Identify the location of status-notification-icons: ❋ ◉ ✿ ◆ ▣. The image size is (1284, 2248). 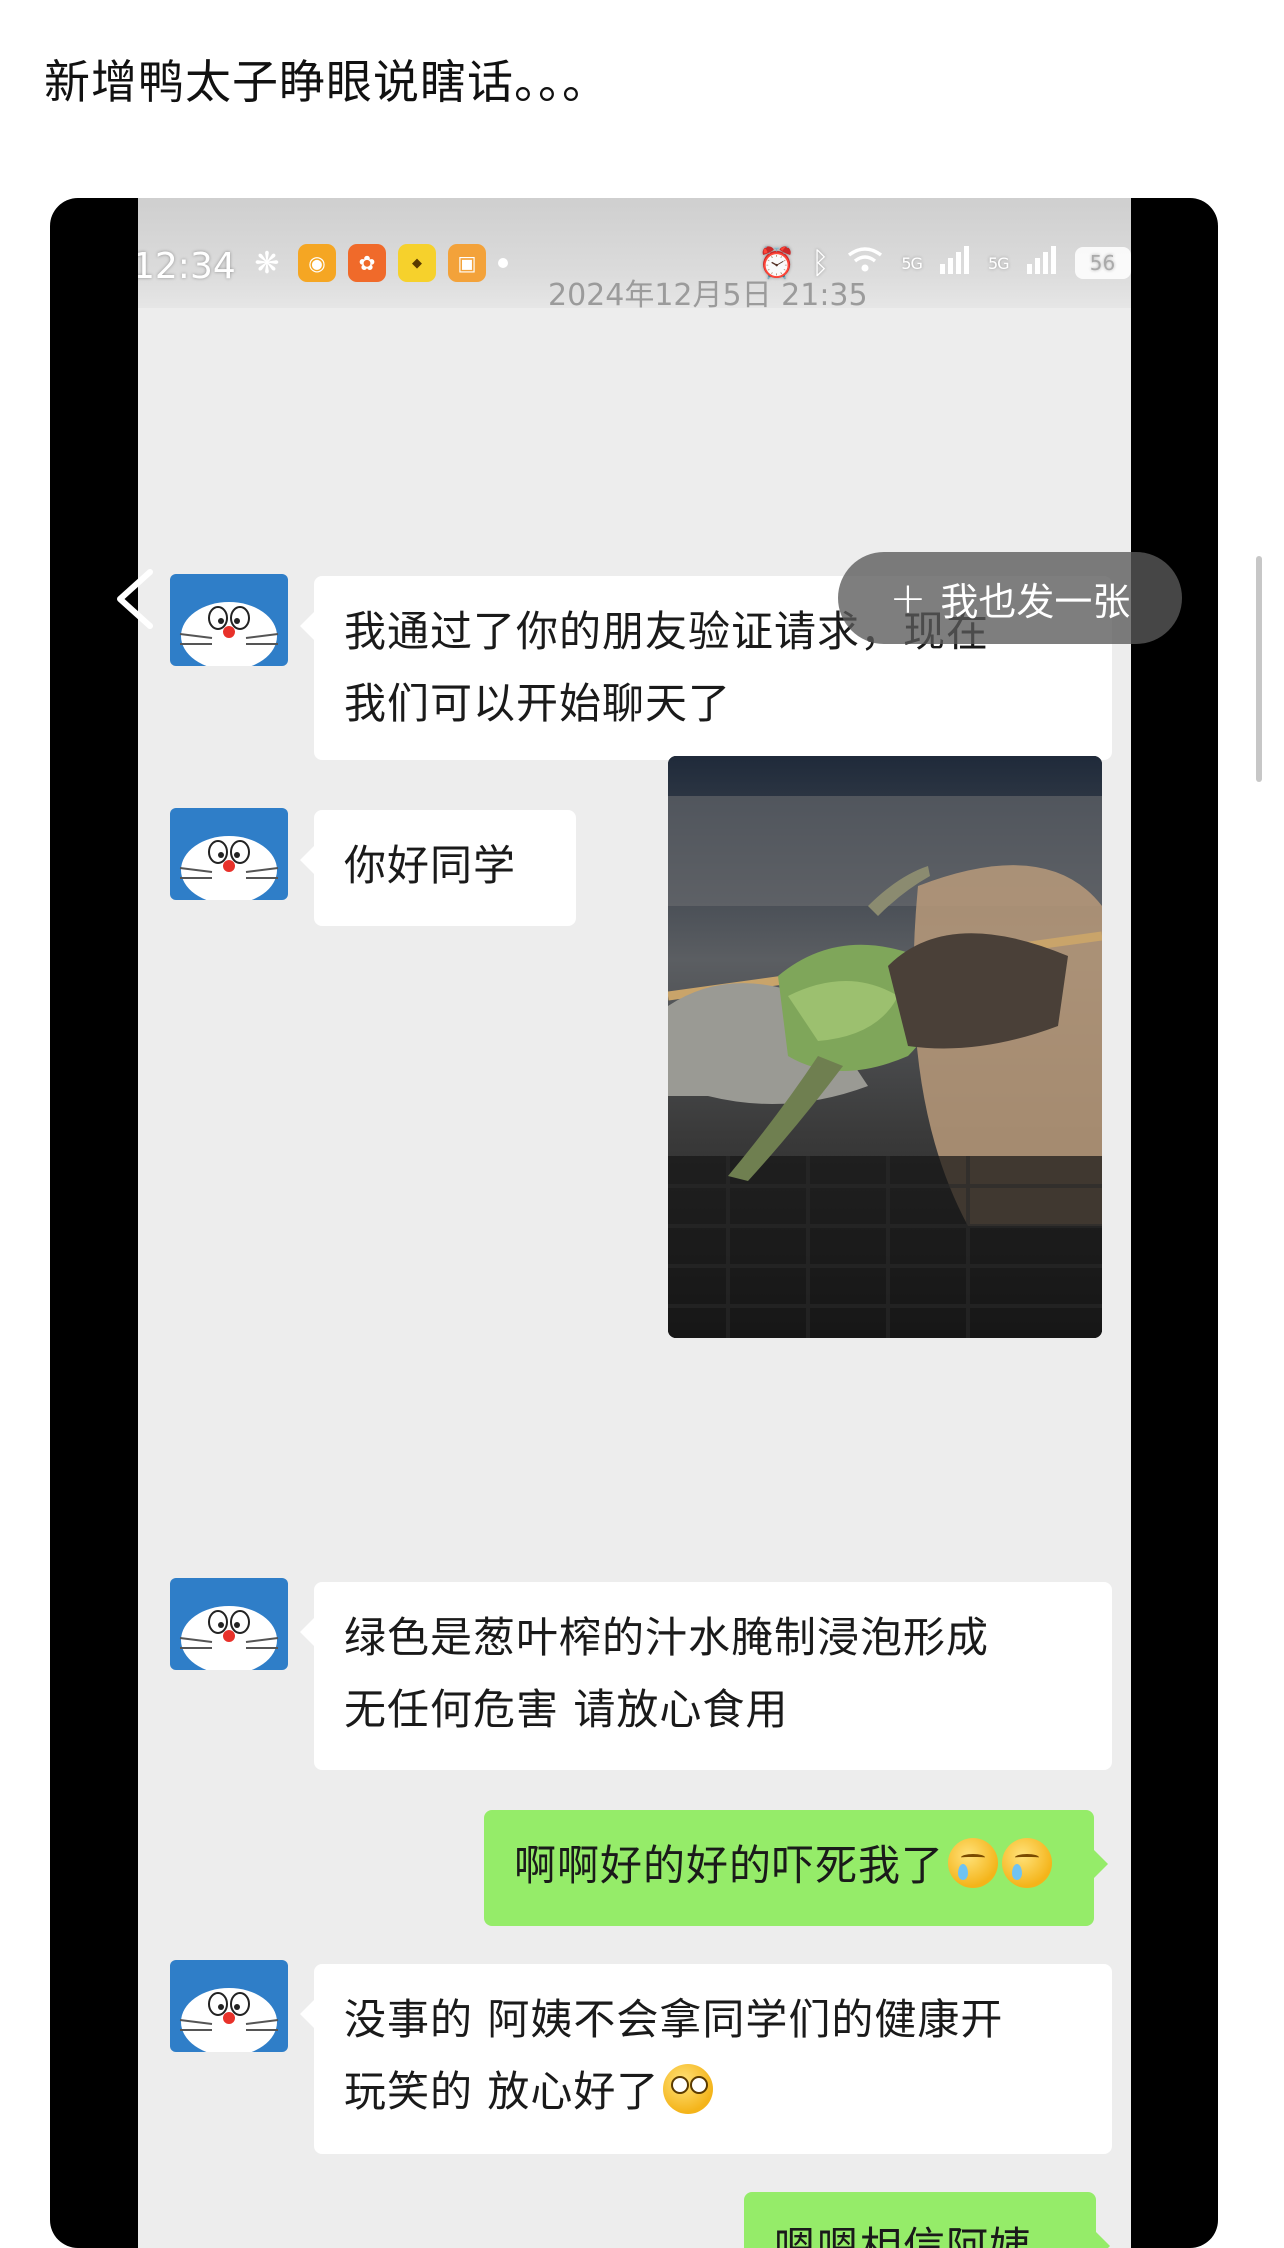
(378, 263).